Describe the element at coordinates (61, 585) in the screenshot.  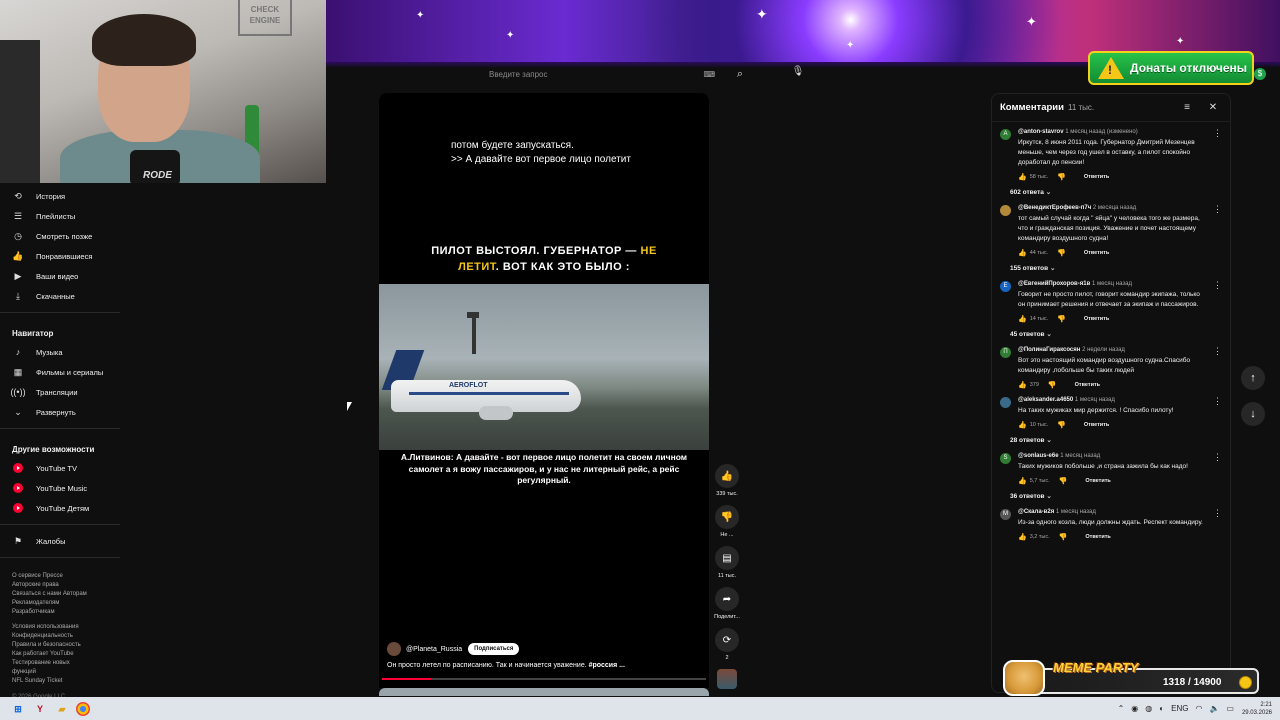
I see `footer-link: Авторские права` at that location.